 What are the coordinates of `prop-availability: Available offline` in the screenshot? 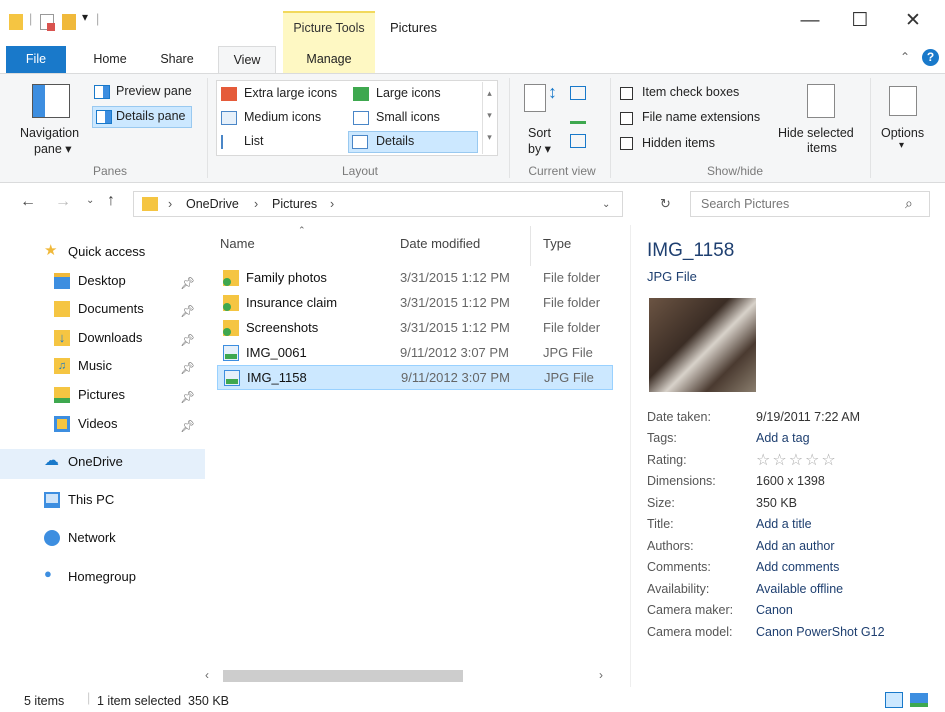 It's located at (799, 589).